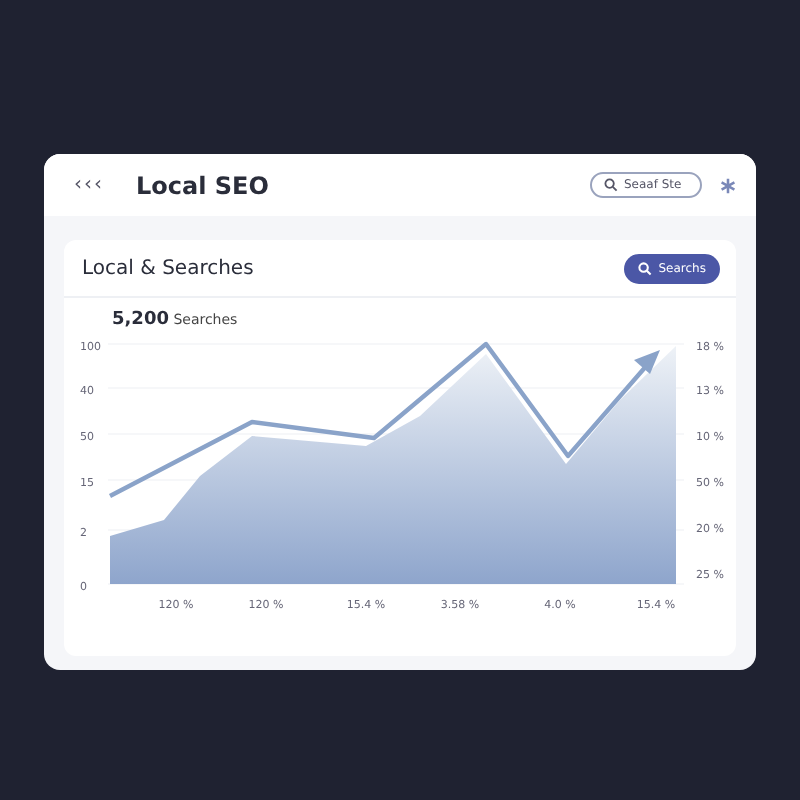 The height and width of the screenshot is (800, 800). What do you see at coordinates (203, 185) in the screenshot?
I see `page-title: Local SEO` at bounding box center [203, 185].